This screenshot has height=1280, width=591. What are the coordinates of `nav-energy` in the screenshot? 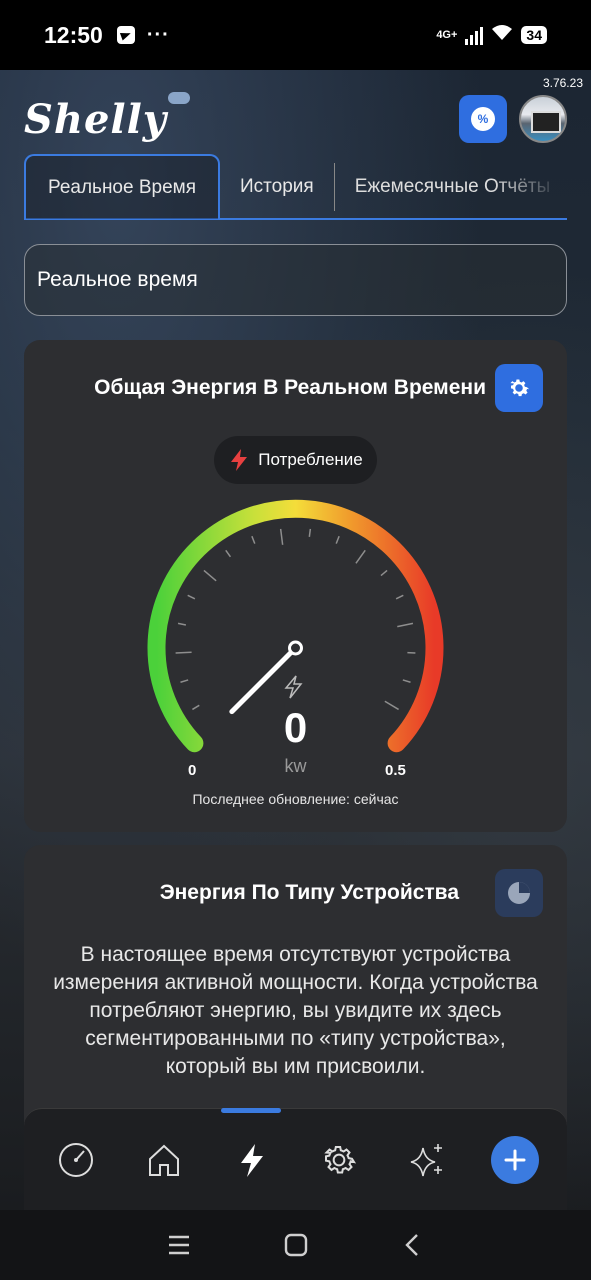 It's located at (252, 1160).